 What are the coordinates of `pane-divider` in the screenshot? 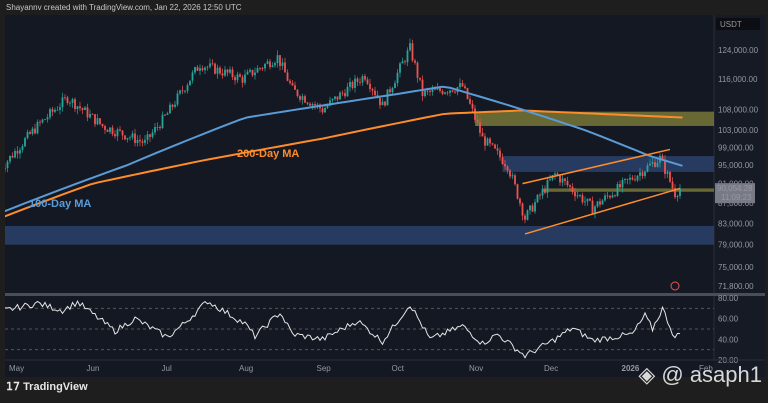 It's located at (385, 294).